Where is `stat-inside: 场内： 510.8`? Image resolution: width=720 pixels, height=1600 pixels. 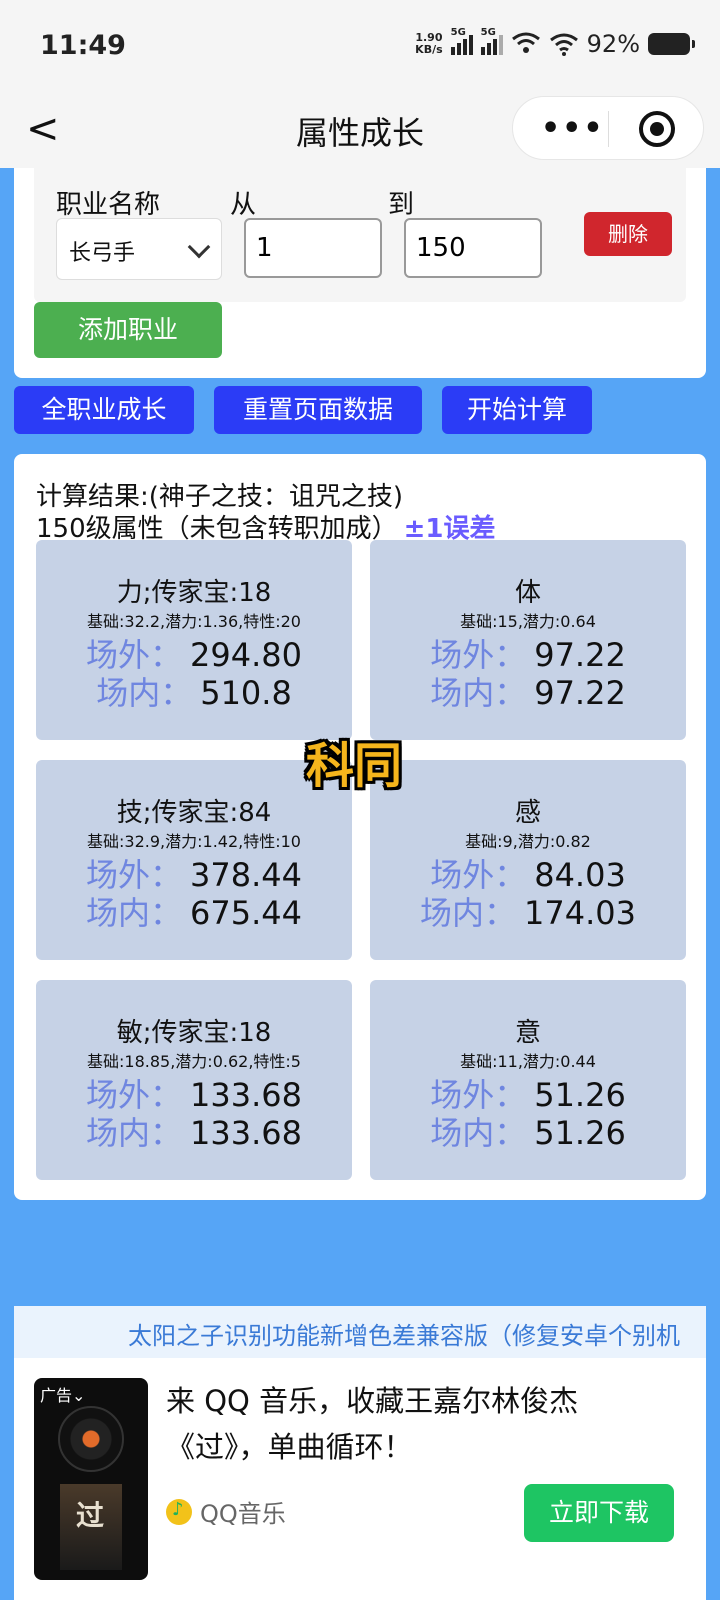
stat-inside: 场内： 510.8 is located at coordinates (194, 693).